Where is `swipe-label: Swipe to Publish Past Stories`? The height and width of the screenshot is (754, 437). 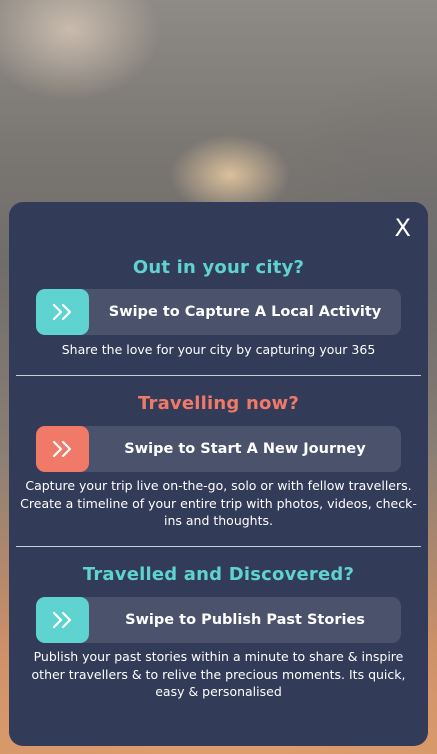 swipe-label: Swipe to Publish Past Stories is located at coordinates (245, 620).